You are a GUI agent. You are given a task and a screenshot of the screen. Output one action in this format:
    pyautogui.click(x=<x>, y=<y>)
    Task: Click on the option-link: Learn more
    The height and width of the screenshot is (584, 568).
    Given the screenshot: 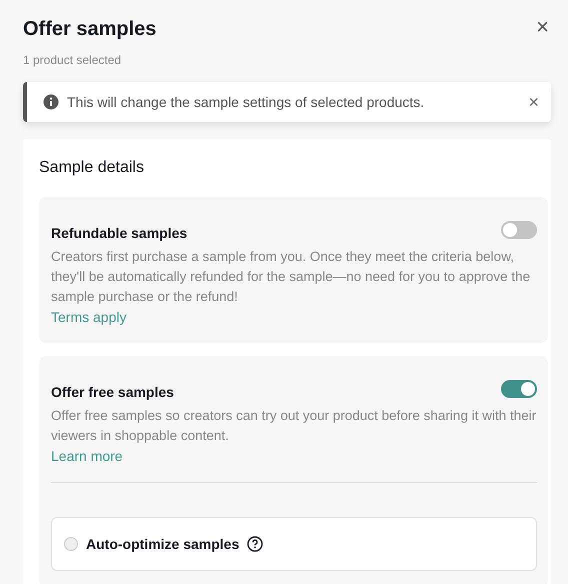 What is the action you would take?
    pyautogui.click(x=87, y=456)
    